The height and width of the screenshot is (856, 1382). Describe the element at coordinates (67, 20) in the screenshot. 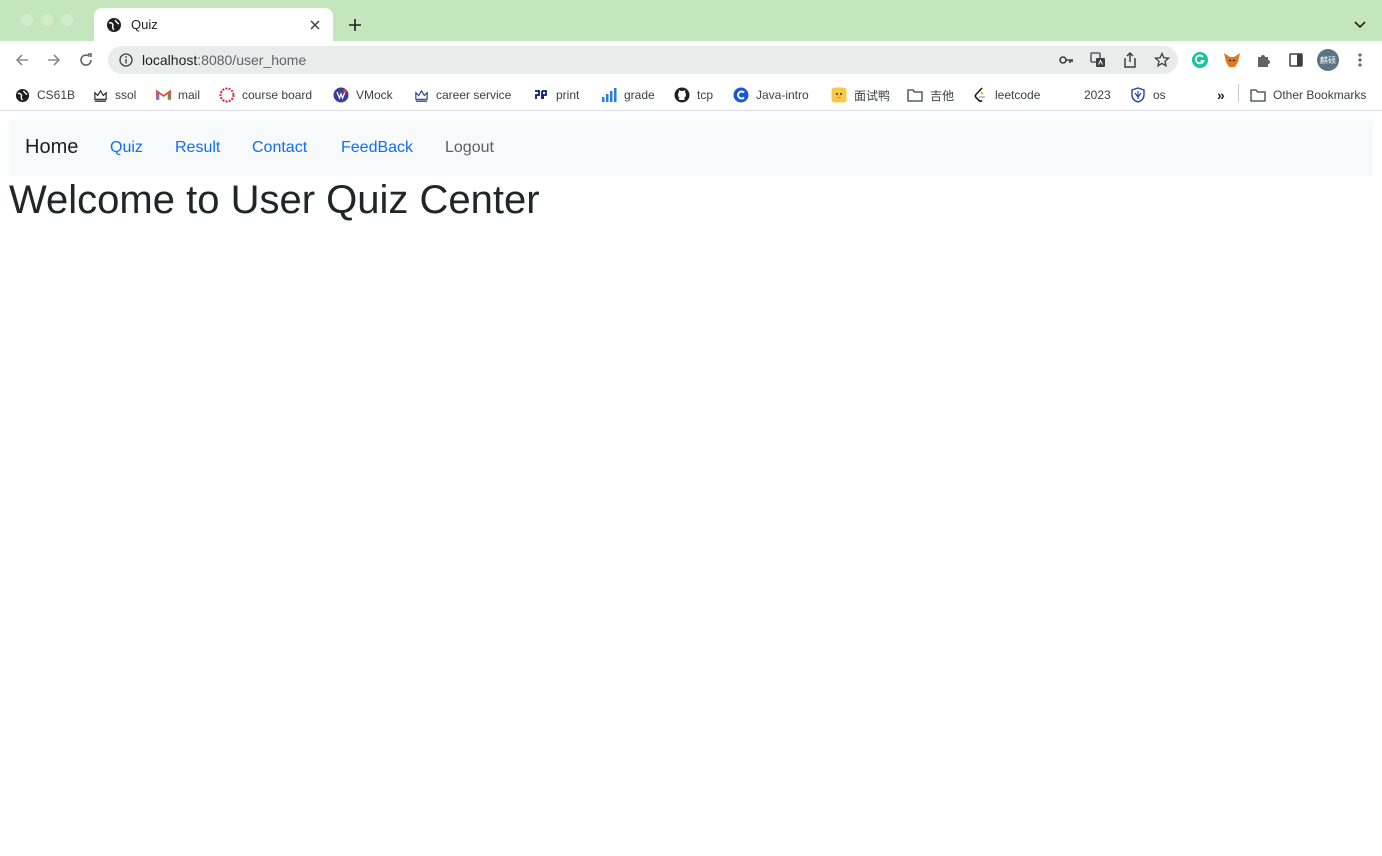

I see `maximize-window-button` at that location.